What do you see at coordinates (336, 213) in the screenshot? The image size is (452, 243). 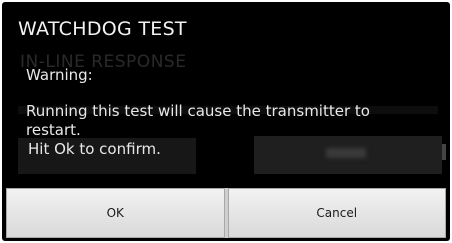 I see `cancel-button: Cancel` at bounding box center [336, 213].